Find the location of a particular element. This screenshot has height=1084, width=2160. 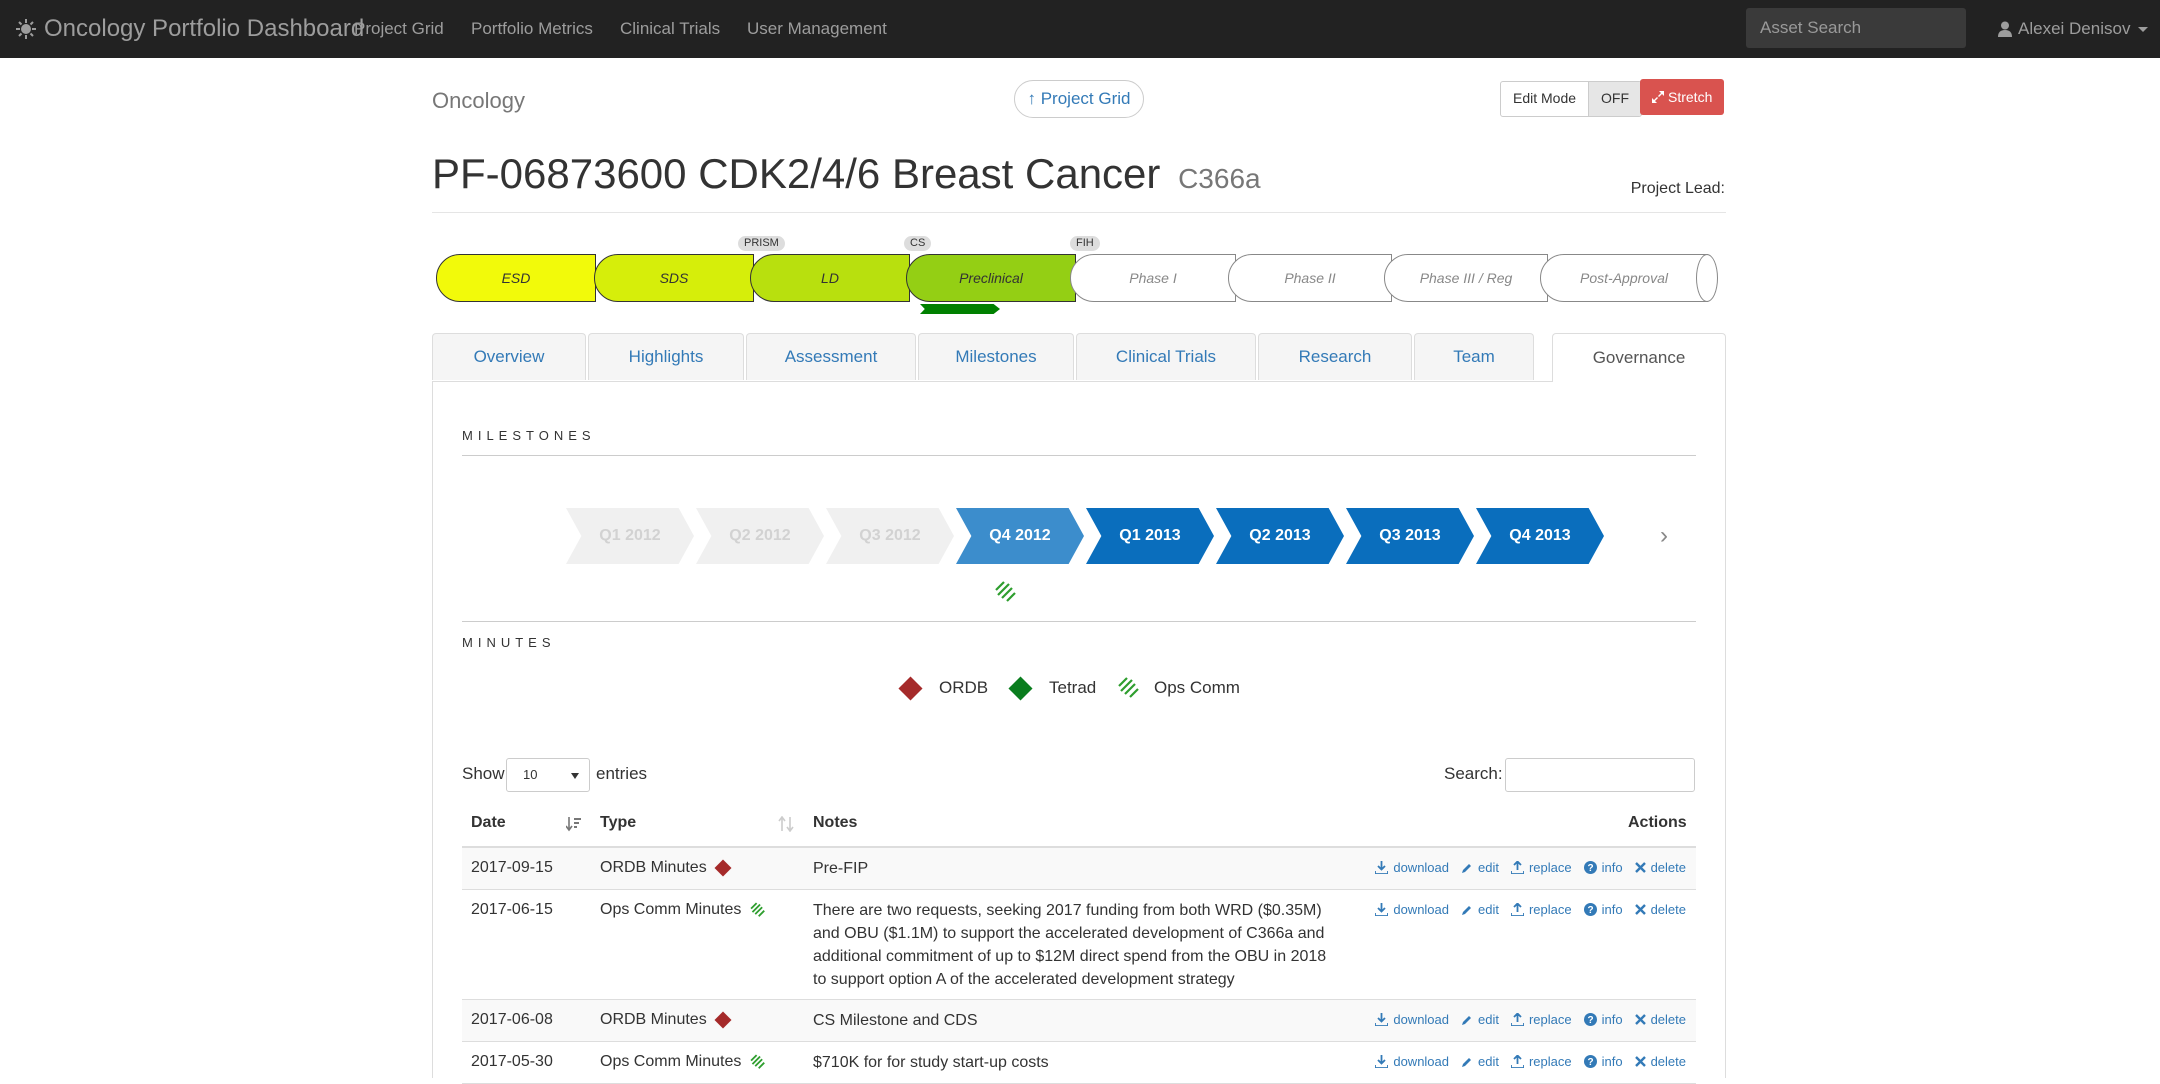

quarter-q2-2013: Q2 2013 is located at coordinates (1280, 536).